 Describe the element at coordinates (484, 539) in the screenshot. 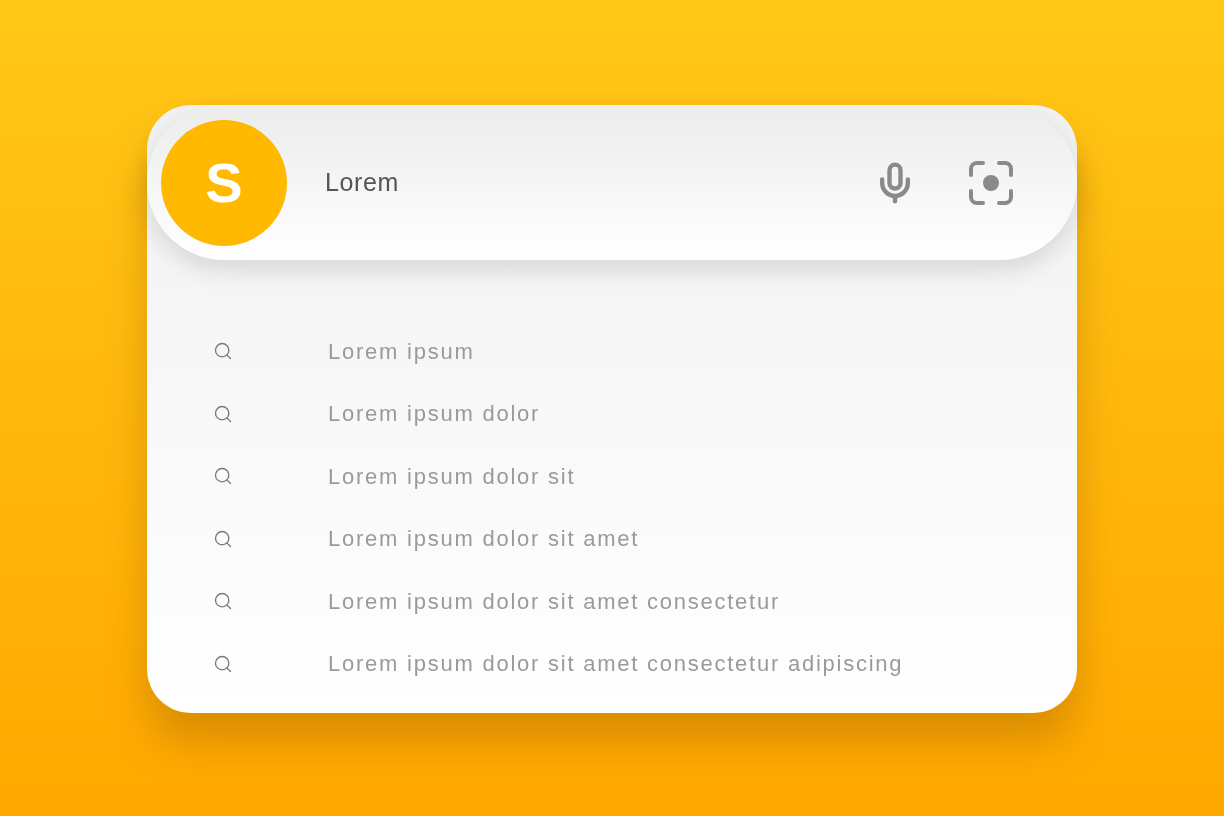

I see `suggestion-item: Lorem ipsum dolor sit amet` at that location.